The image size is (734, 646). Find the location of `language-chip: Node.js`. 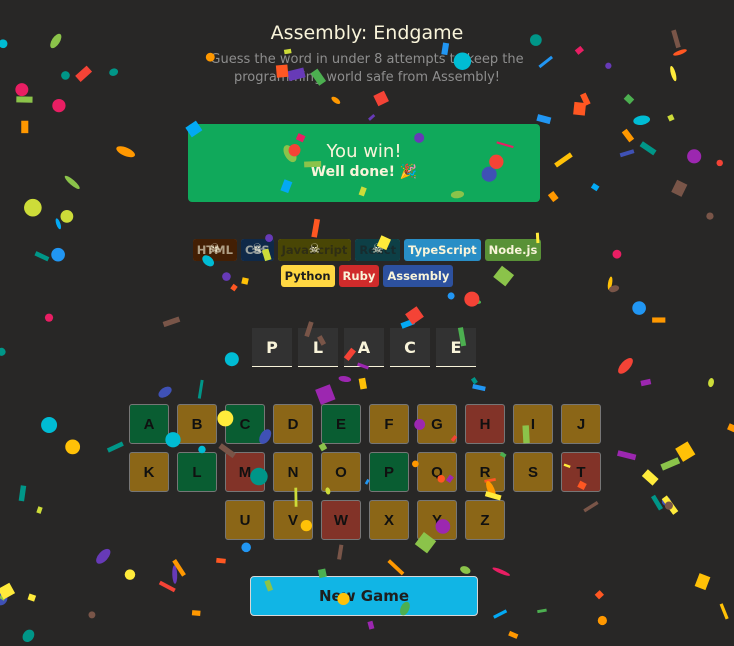

language-chip: Node.js is located at coordinates (513, 250).